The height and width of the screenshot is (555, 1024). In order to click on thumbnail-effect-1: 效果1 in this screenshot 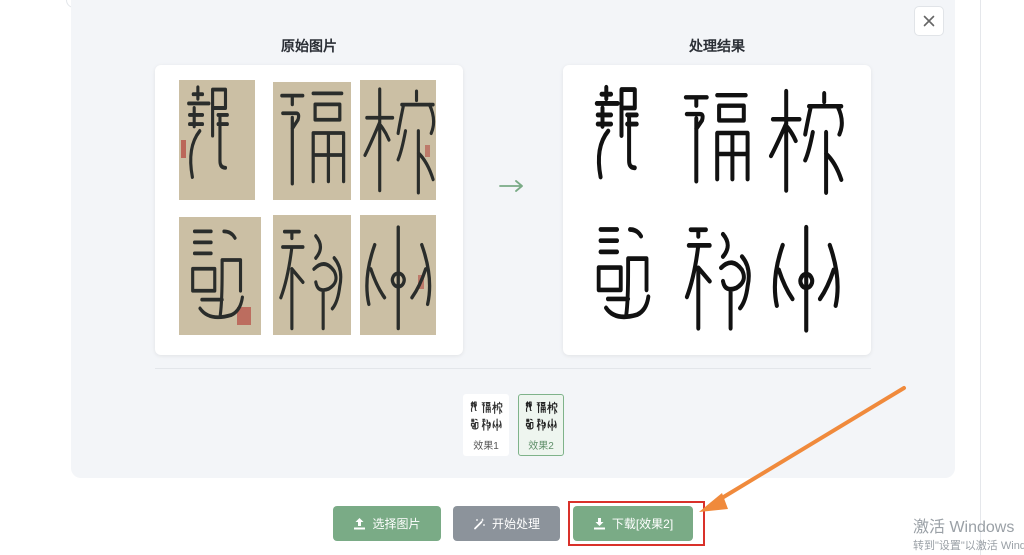, I will do `click(486, 425)`.